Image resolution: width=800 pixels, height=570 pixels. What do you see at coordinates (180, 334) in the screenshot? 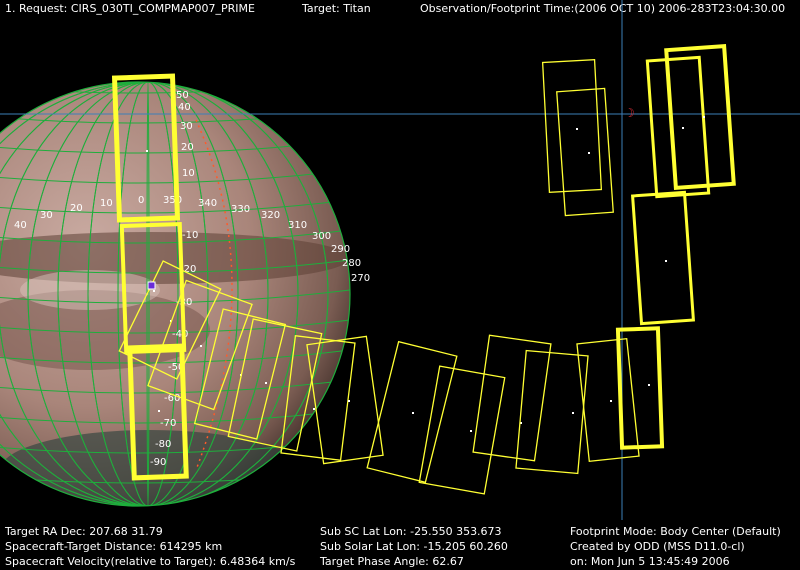
I see `lat-label: -40` at bounding box center [180, 334].